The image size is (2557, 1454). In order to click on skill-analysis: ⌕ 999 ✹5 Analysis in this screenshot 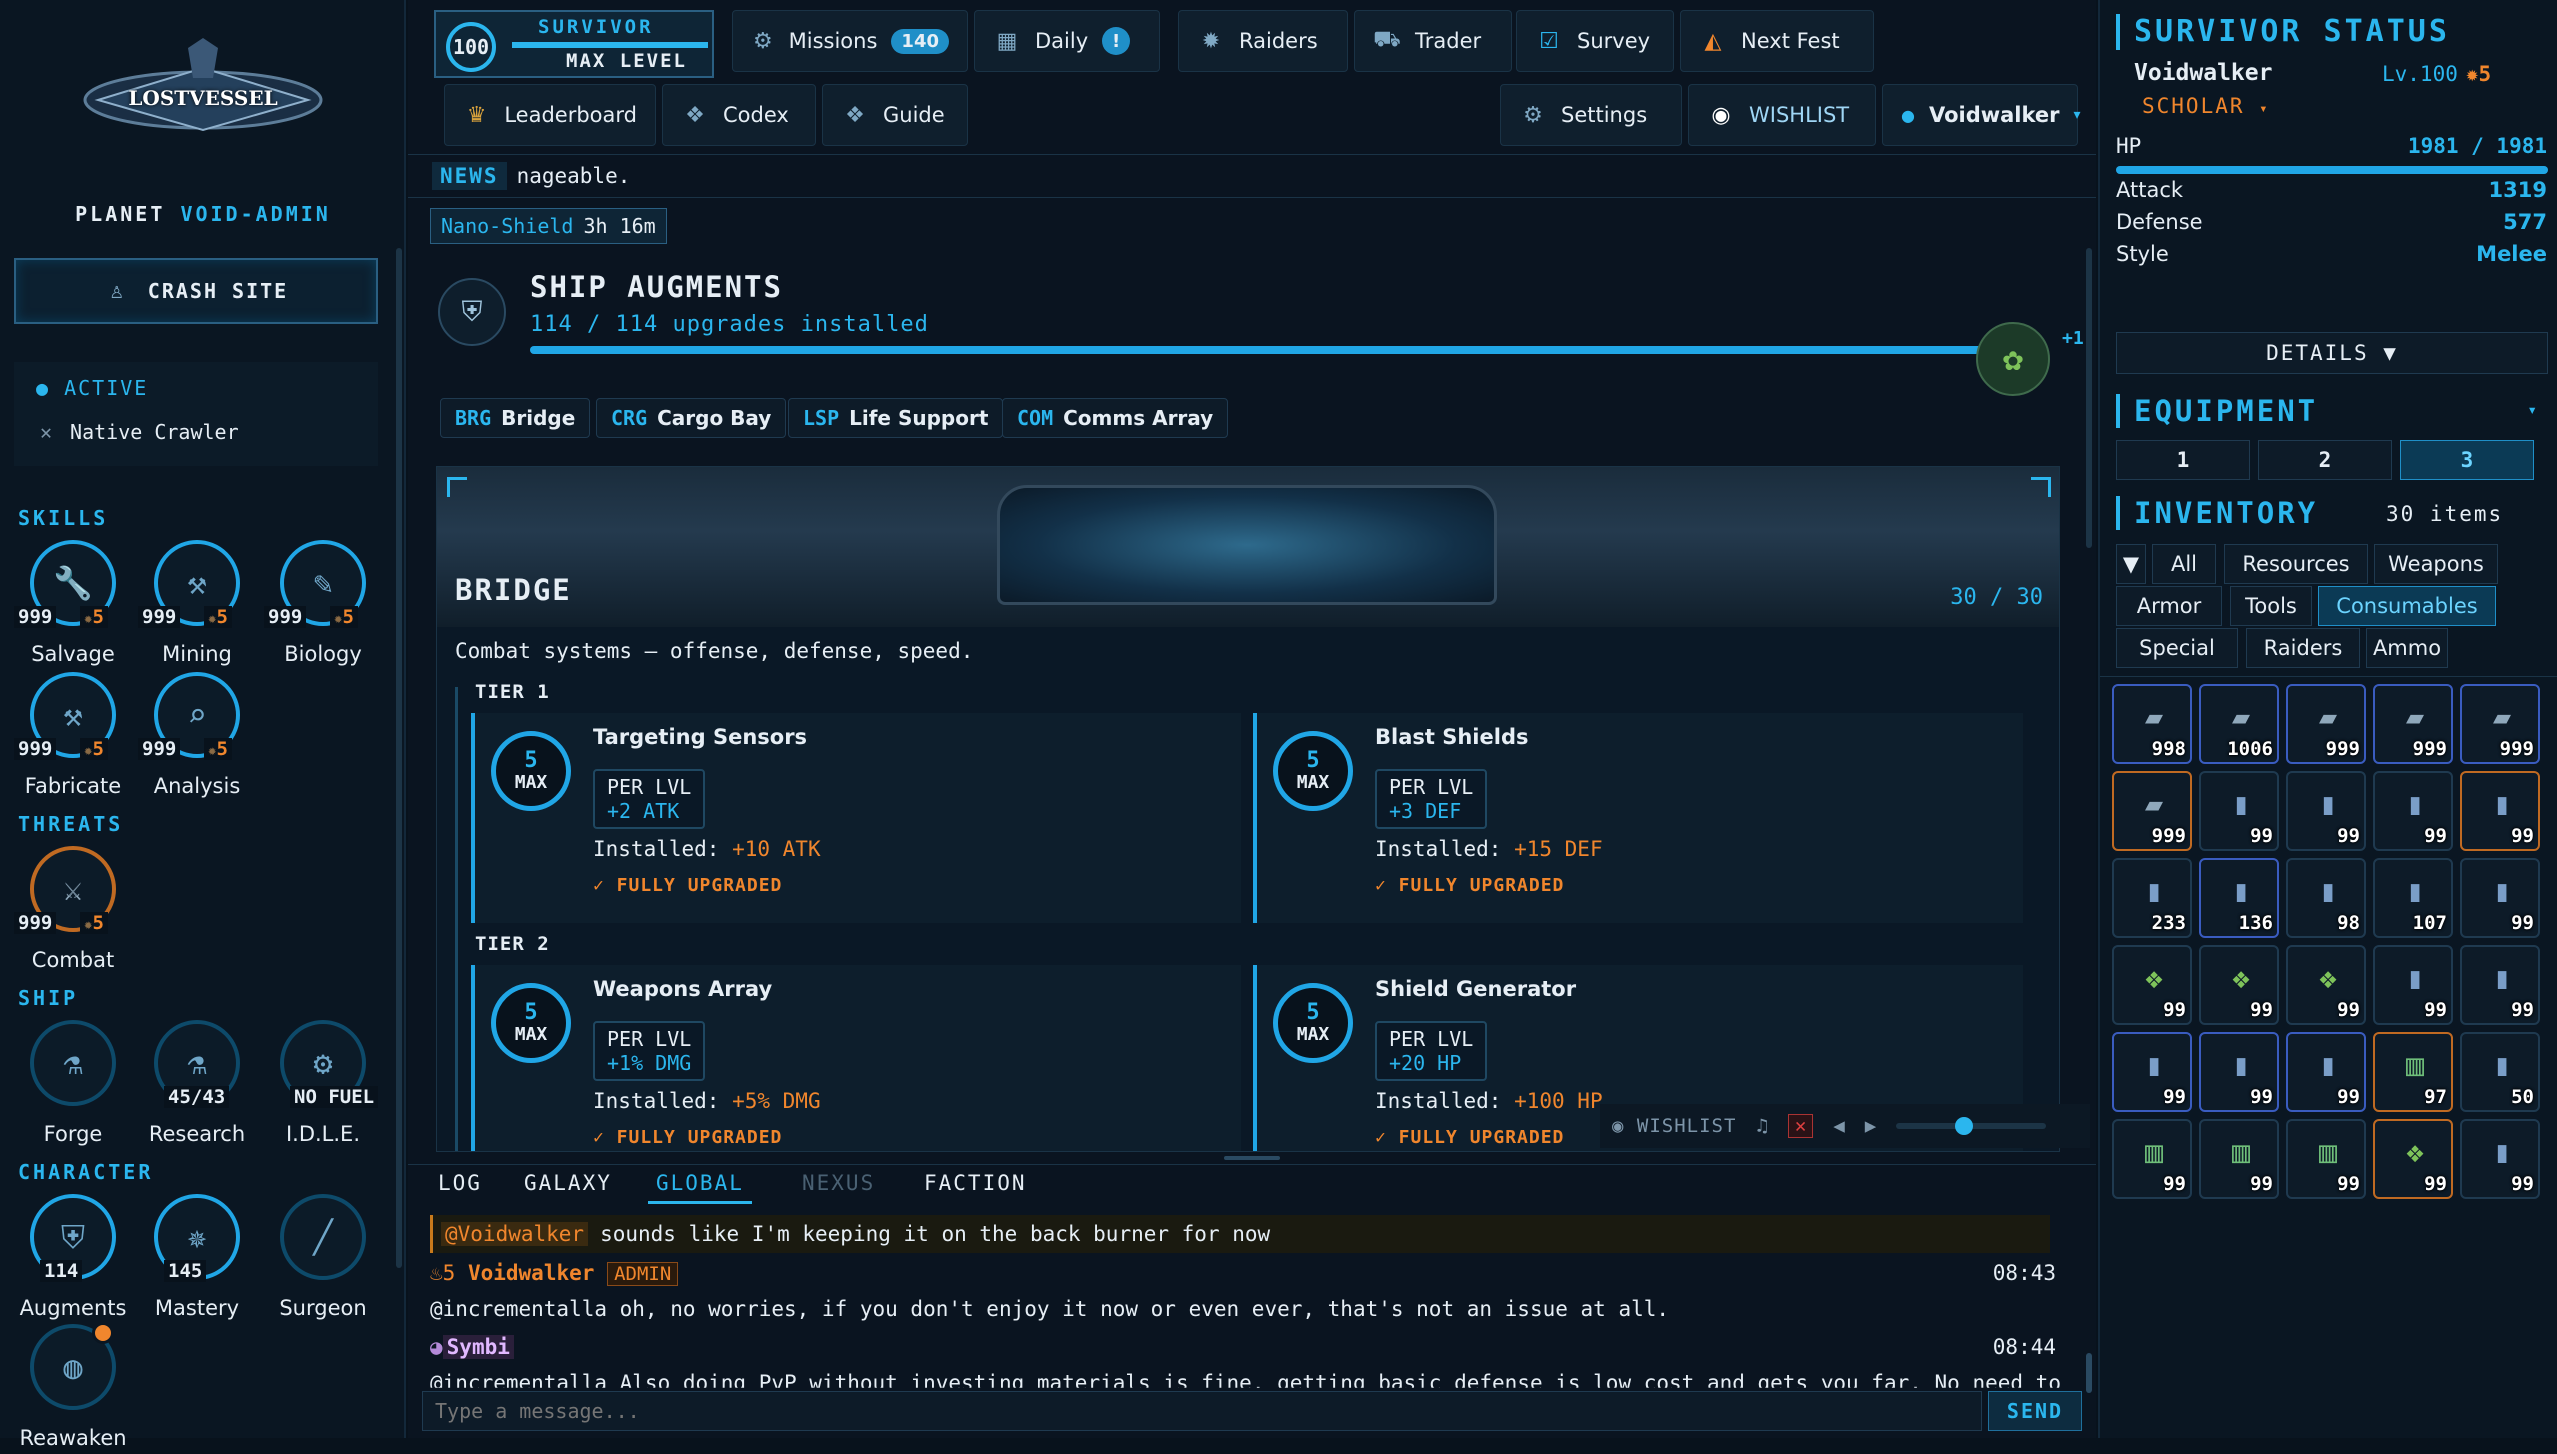, I will do `click(197, 737)`.